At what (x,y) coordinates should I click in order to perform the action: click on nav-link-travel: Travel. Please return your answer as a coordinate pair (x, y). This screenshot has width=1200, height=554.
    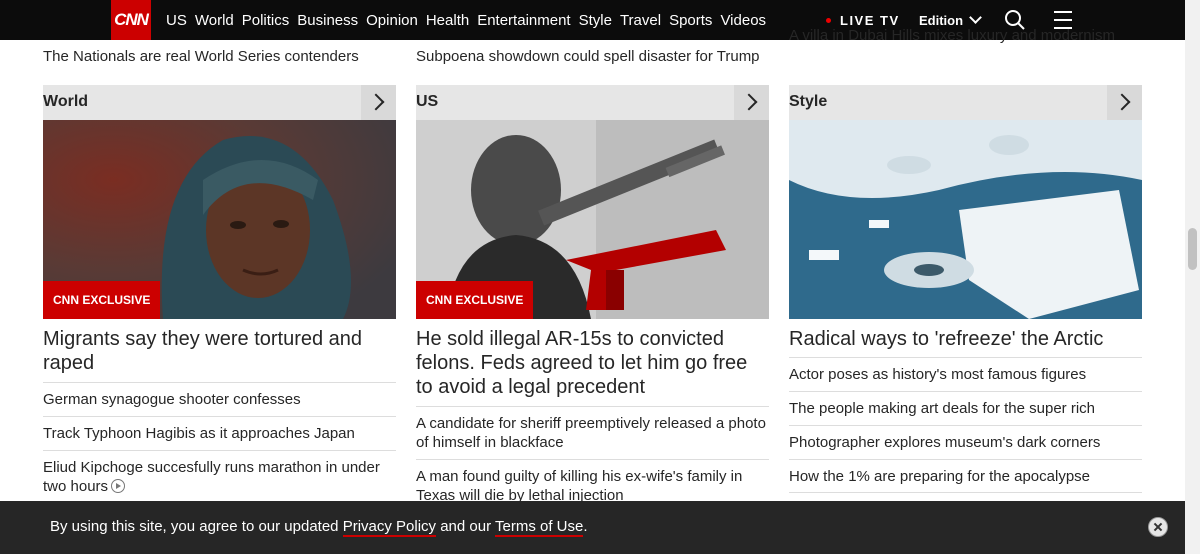
    Looking at the image, I should click on (640, 20).